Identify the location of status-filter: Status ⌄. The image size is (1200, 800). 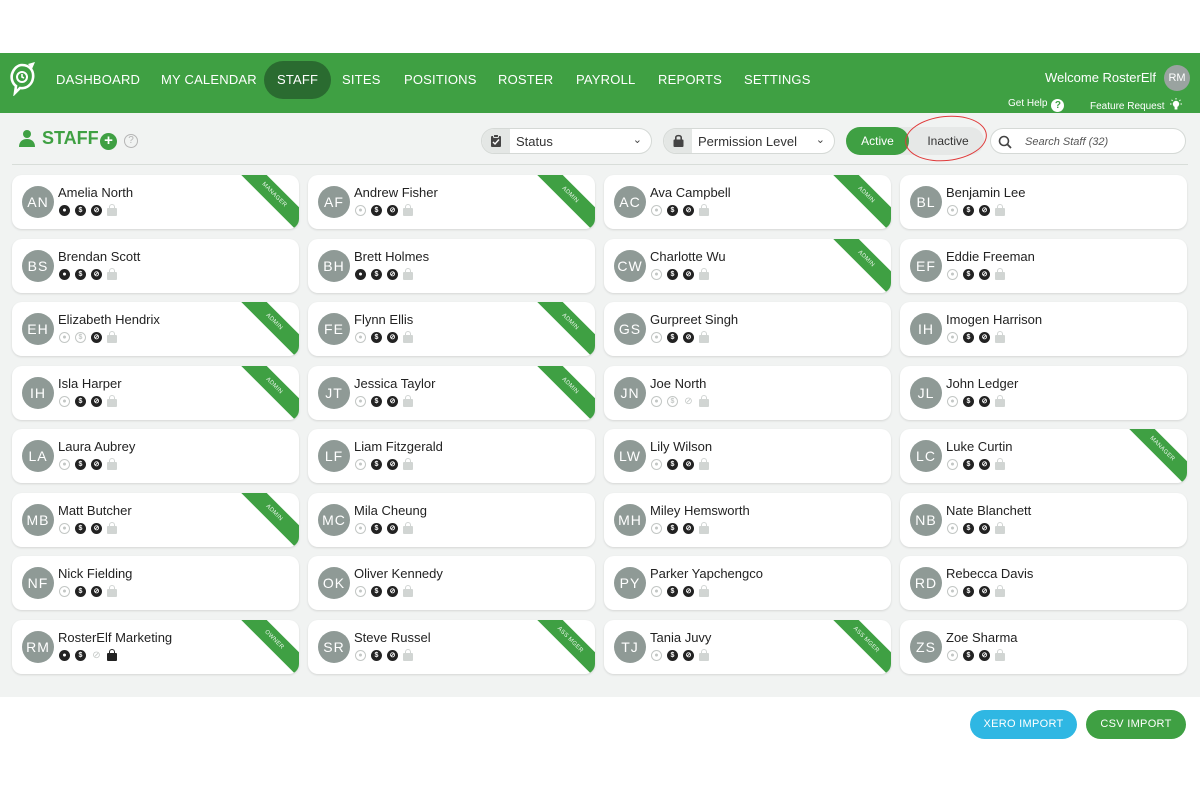
(566, 141).